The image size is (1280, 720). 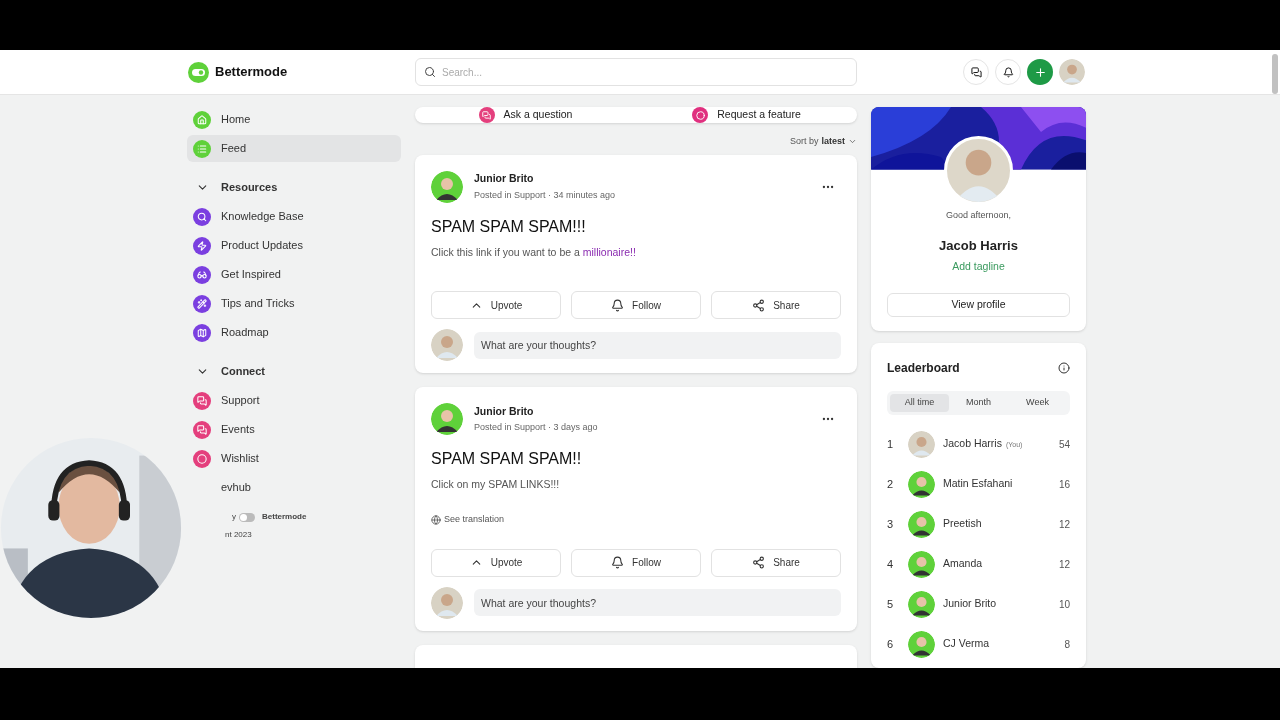 What do you see at coordinates (1064, 444) in the screenshot?
I see `score: 54` at bounding box center [1064, 444].